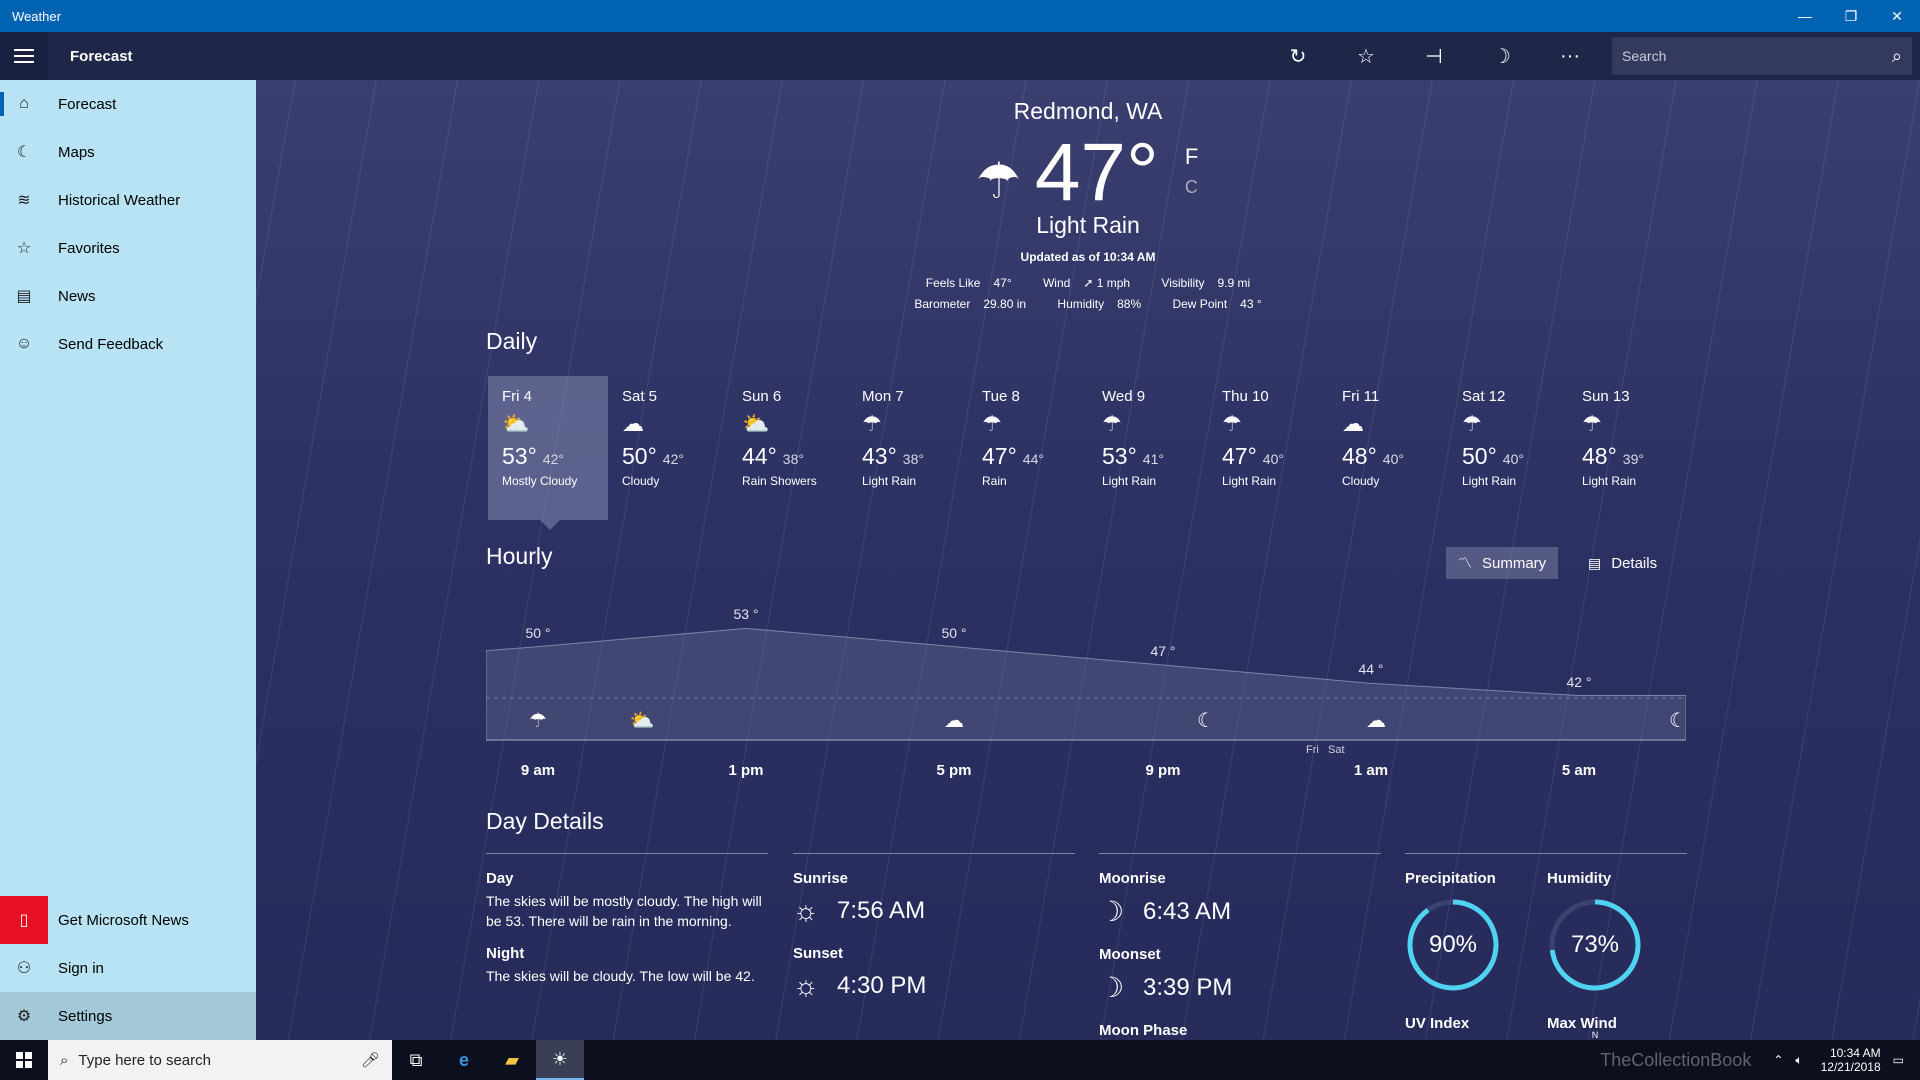 This screenshot has height=1080, width=1920. I want to click on hour-tick-label: 5 am, so click(1579, 770).